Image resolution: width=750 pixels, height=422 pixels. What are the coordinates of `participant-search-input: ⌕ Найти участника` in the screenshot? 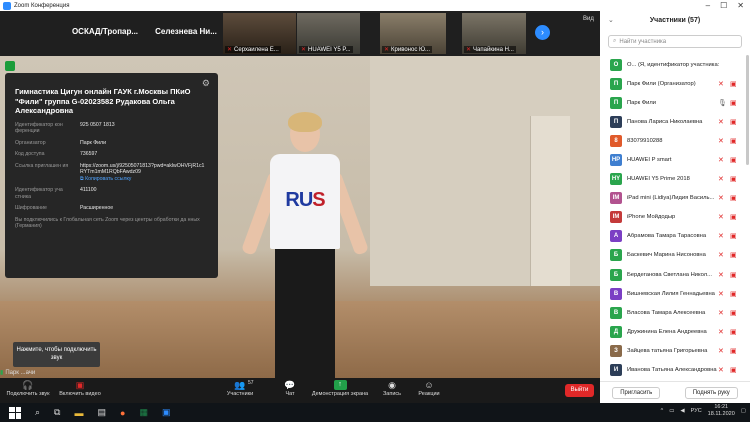 It's located at (675, 41).